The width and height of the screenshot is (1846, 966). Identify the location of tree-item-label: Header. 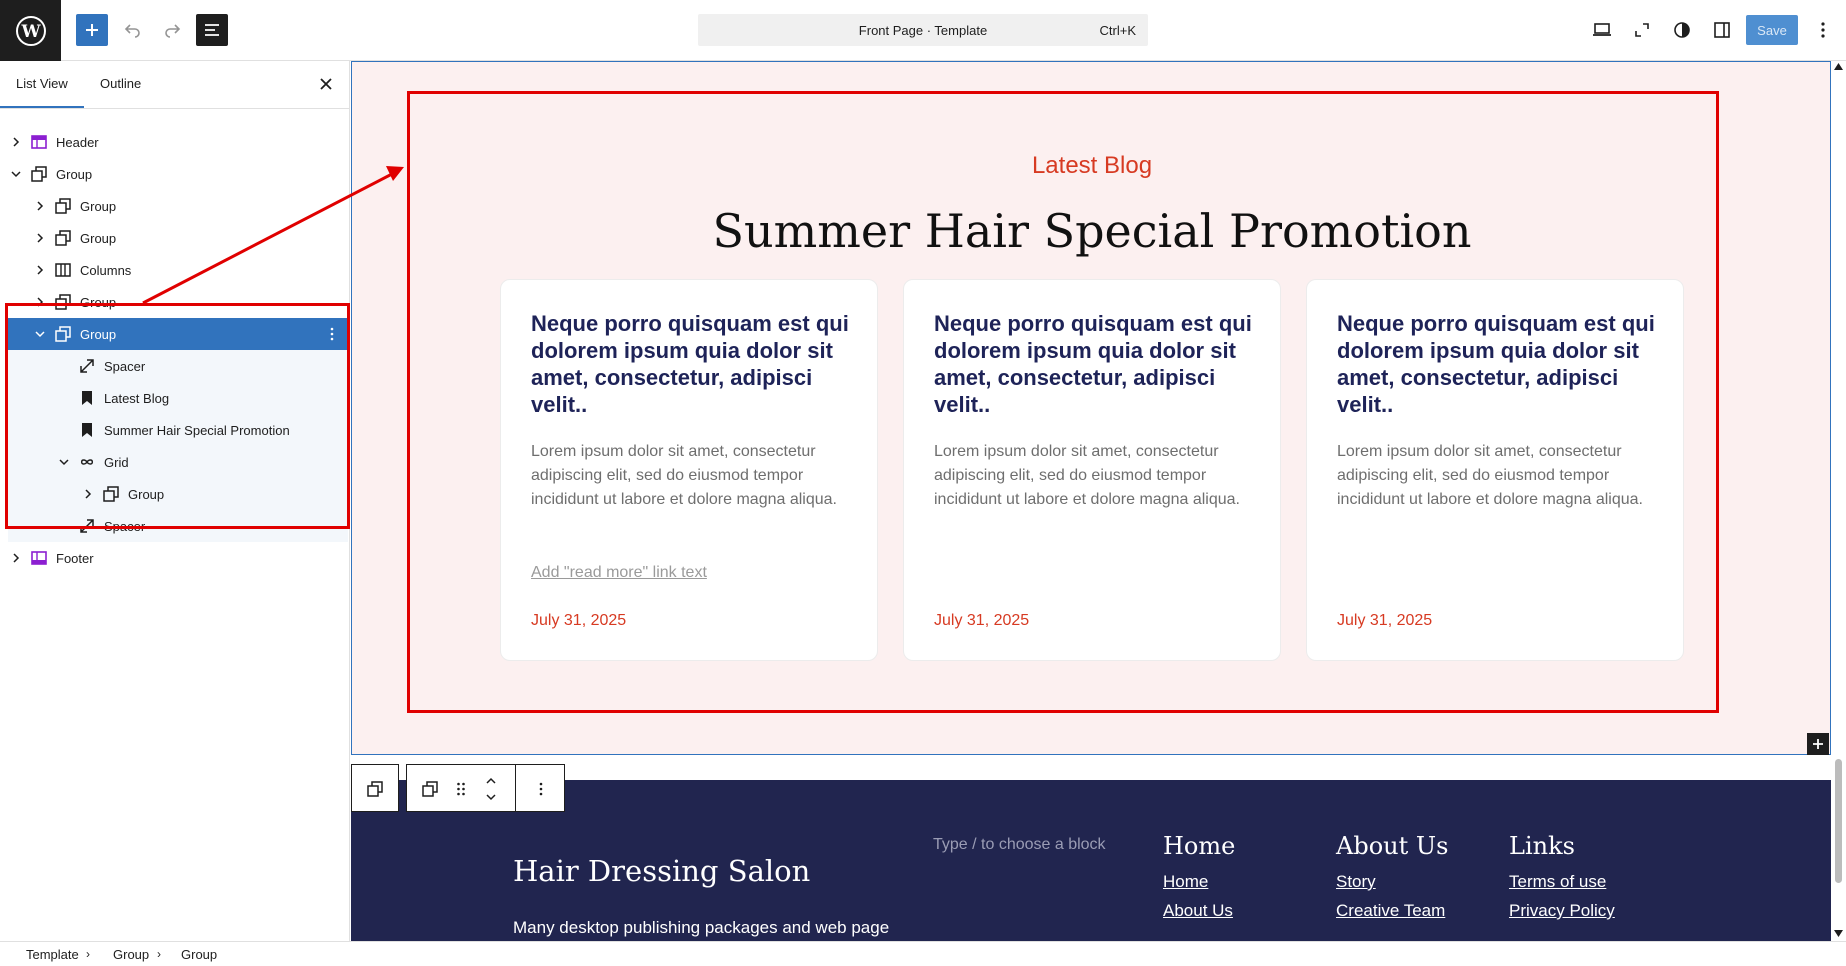
(77, 142).